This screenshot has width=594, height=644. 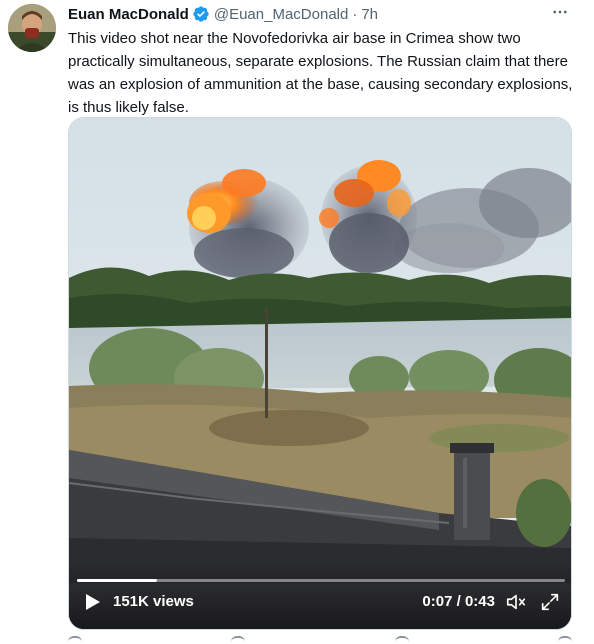 What do you see at coordinates (92, 602) in the screenshot?
I see `play-icon` at bounding box center [92, 602].